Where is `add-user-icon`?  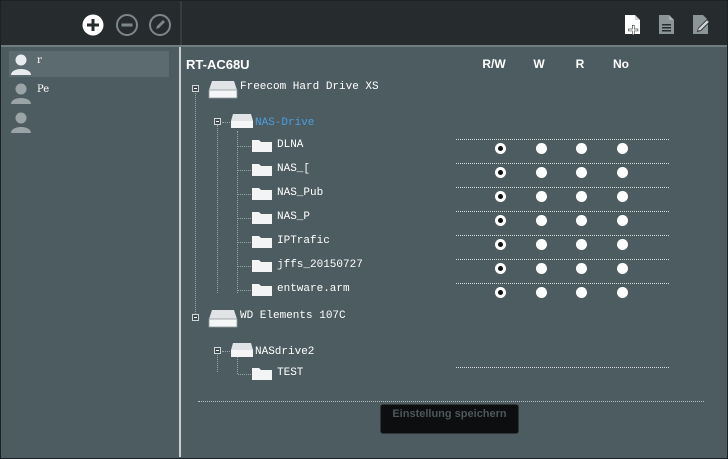
add-user-icon is located at coordinates (93, 25).